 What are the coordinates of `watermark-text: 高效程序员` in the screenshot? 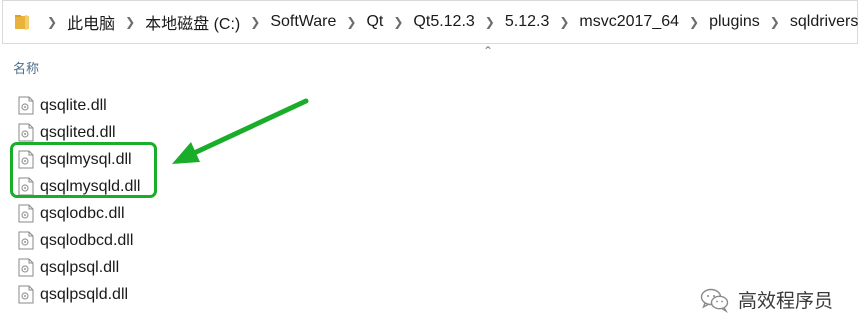 It's located at (786, 301).